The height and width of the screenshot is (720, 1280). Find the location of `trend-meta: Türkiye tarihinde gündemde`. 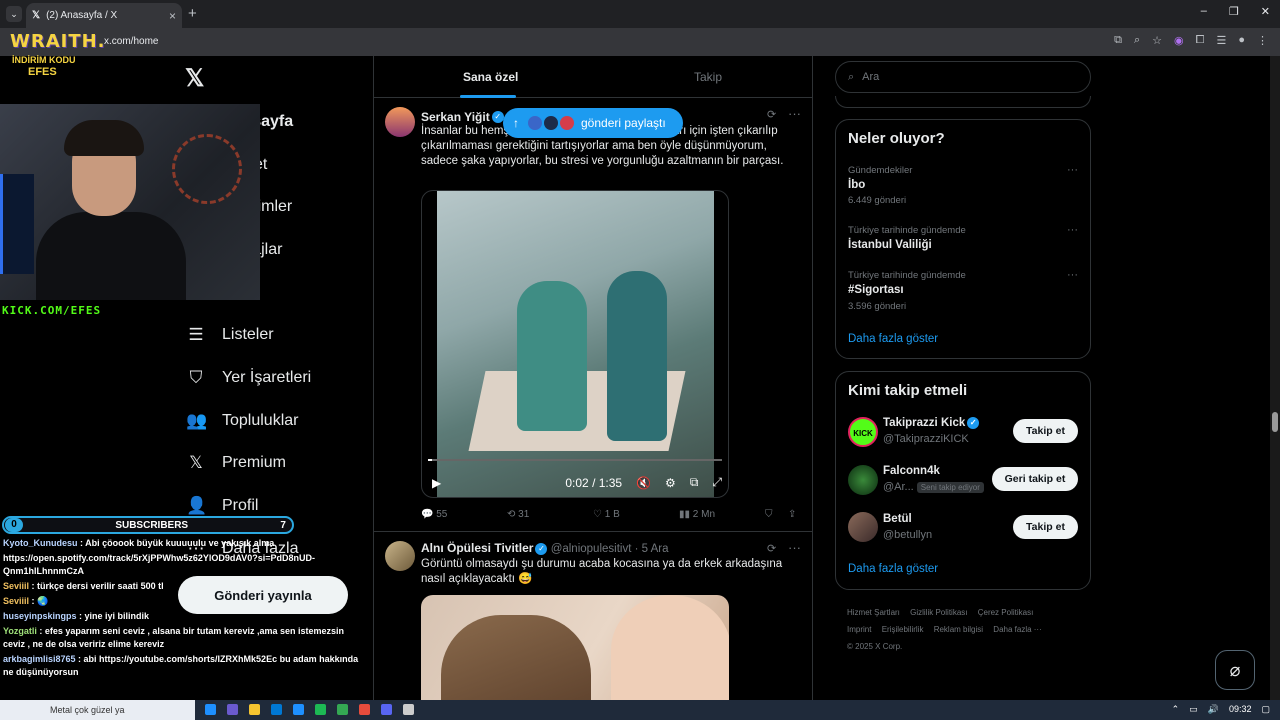

trend-meta: Türkiye tarihinde gündemde is located at coordinates (907, 230).